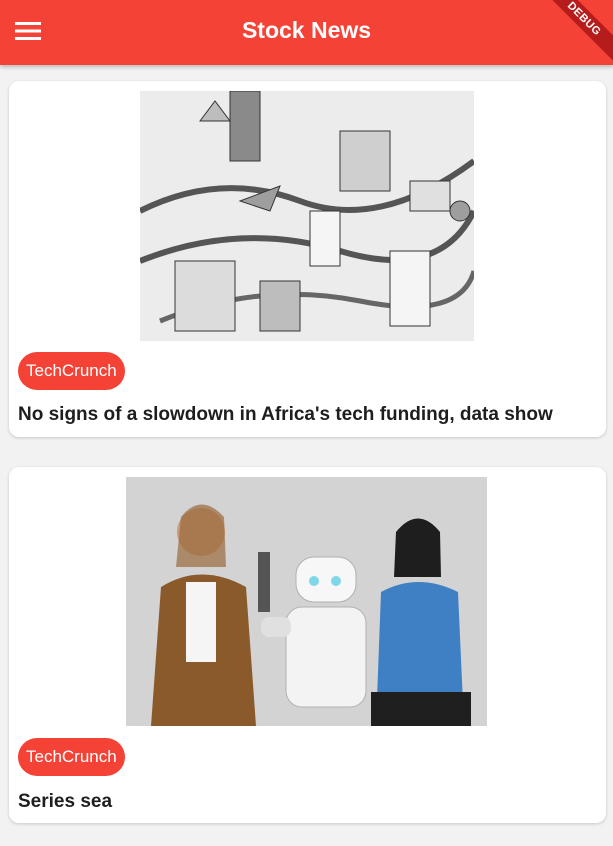 The width and height of the screenshot is (613, 846). Describe the element at coordinates (65, 801) in the screenshot. I see `article-headline: Series sea` at that location.